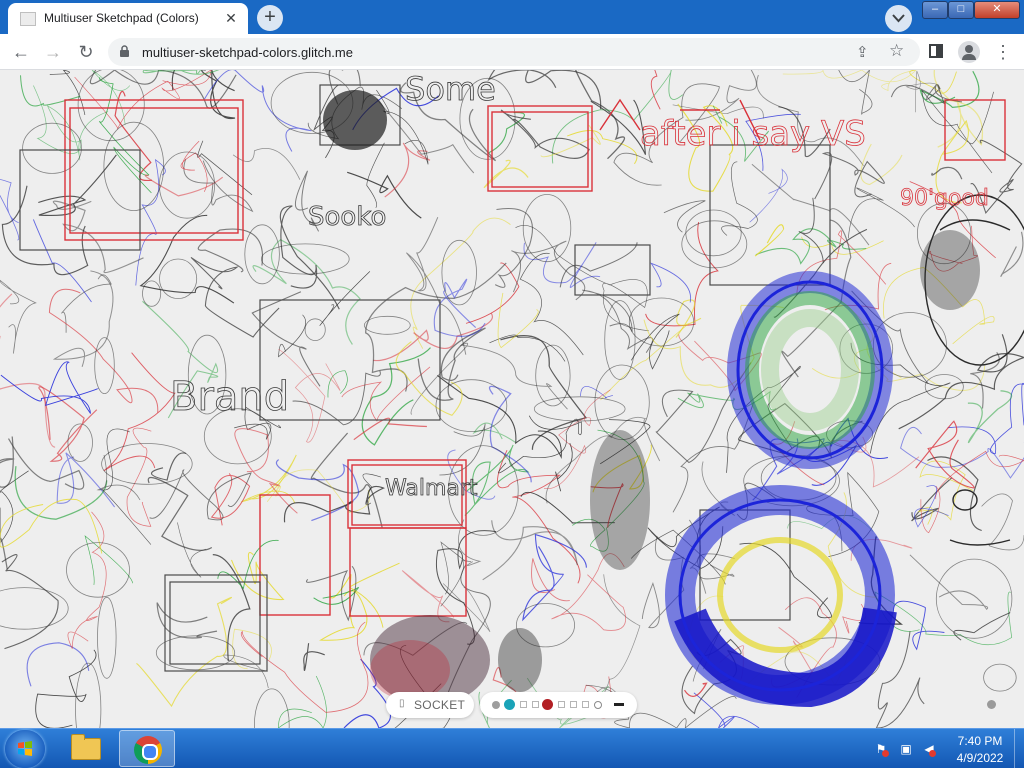  I want to click on forward-button: →, so click(53, 52).